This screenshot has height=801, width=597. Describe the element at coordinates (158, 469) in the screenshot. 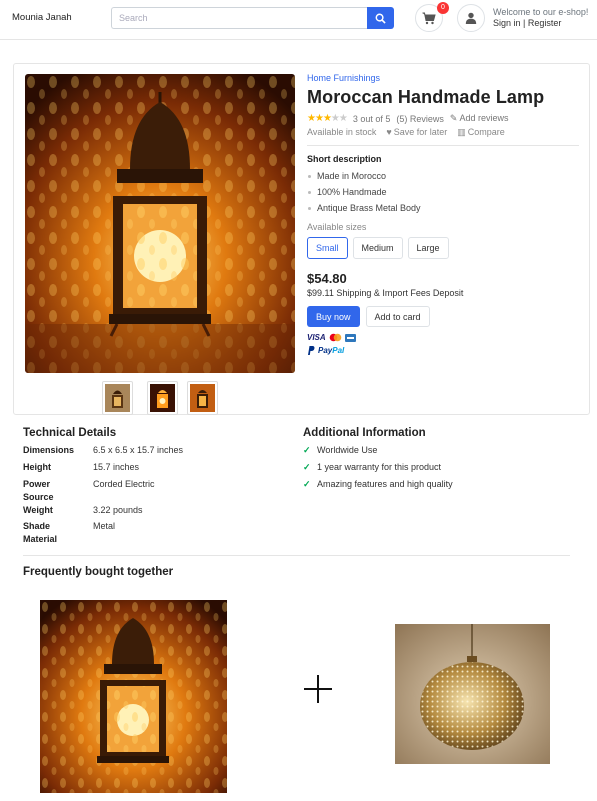

I see `table-row: Height 15.7 inches` at that location.